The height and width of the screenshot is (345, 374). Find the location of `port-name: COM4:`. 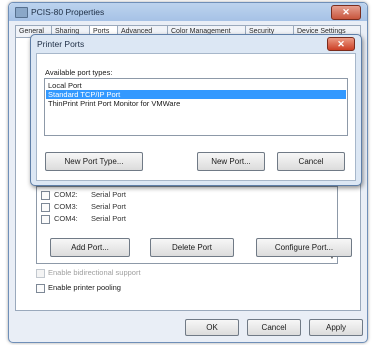

port-name: COM4: is located at coordinates (66, 218).